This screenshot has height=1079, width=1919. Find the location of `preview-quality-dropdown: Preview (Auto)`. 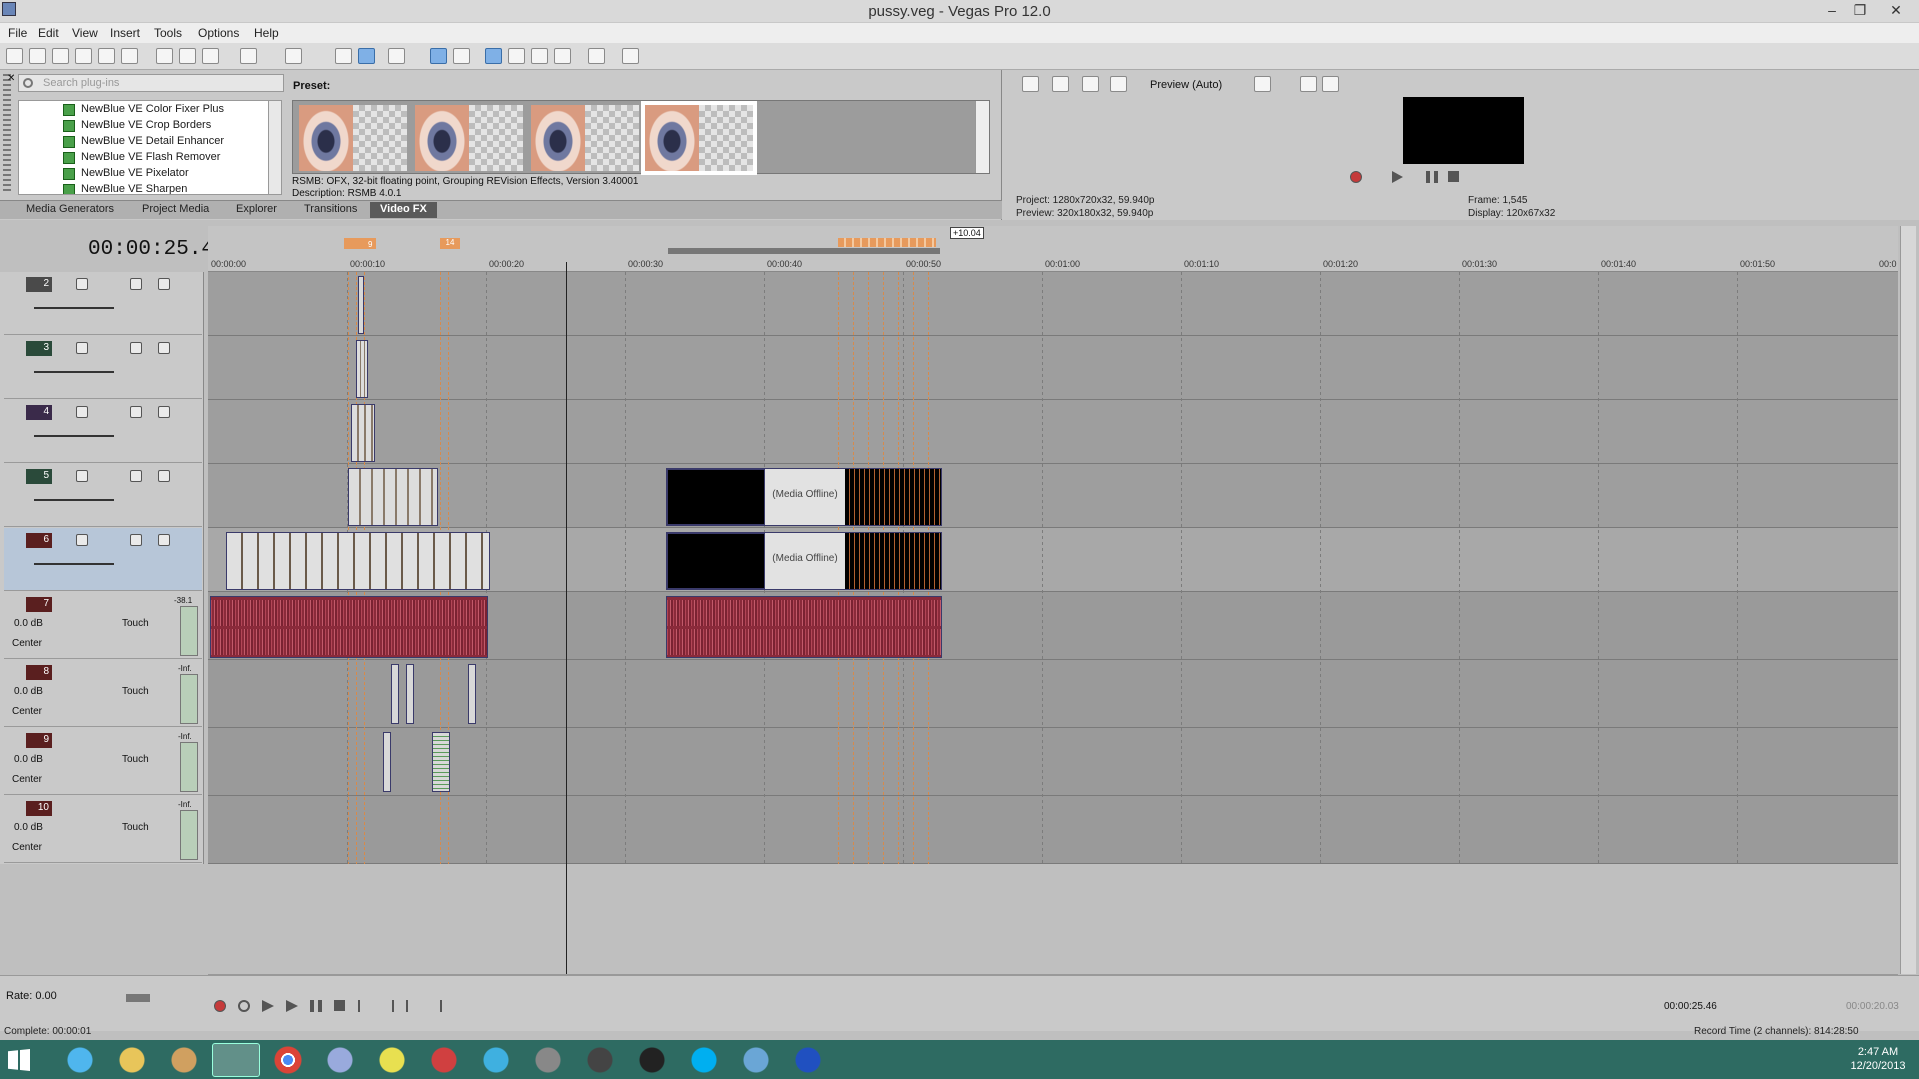

preview-quality-dropdown: Preview (Auto) is located at coordinates (1186, 85).